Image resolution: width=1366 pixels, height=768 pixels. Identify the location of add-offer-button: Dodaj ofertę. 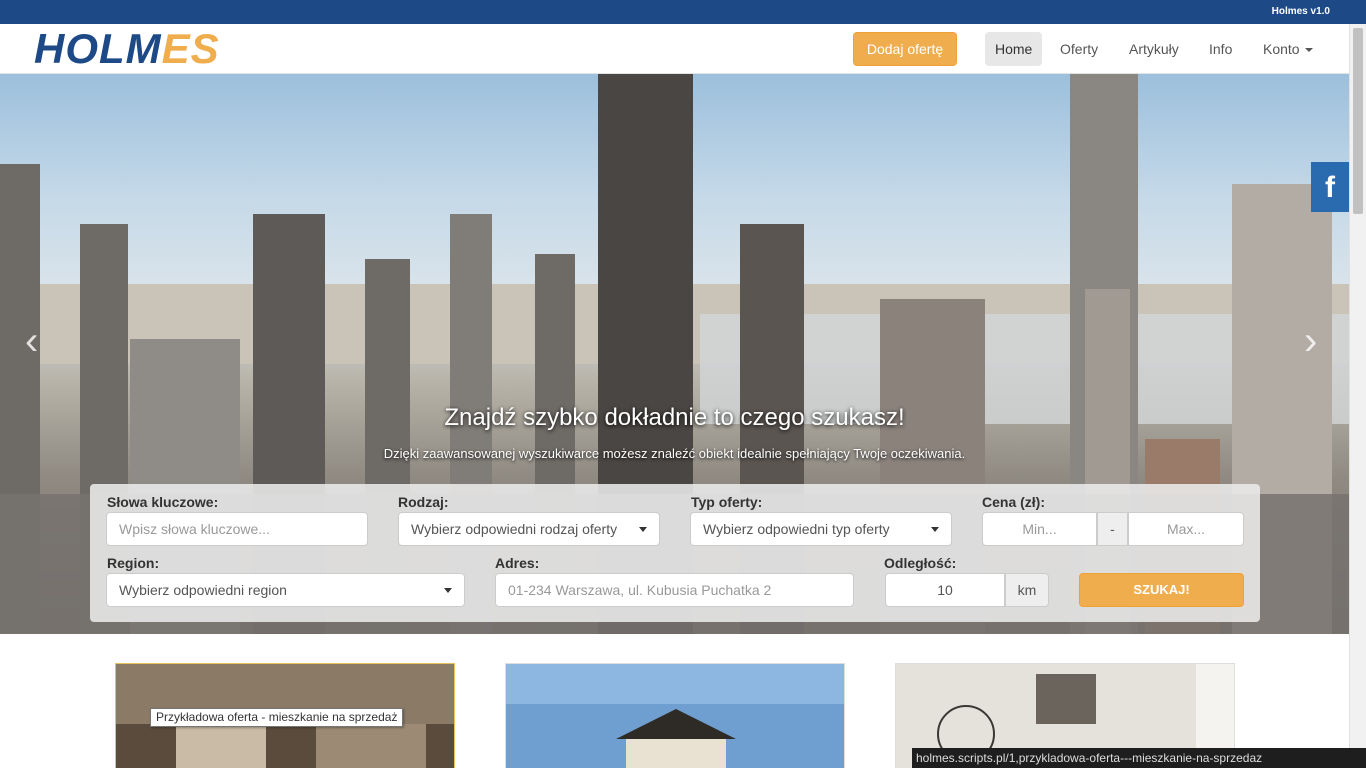
(905, 49).